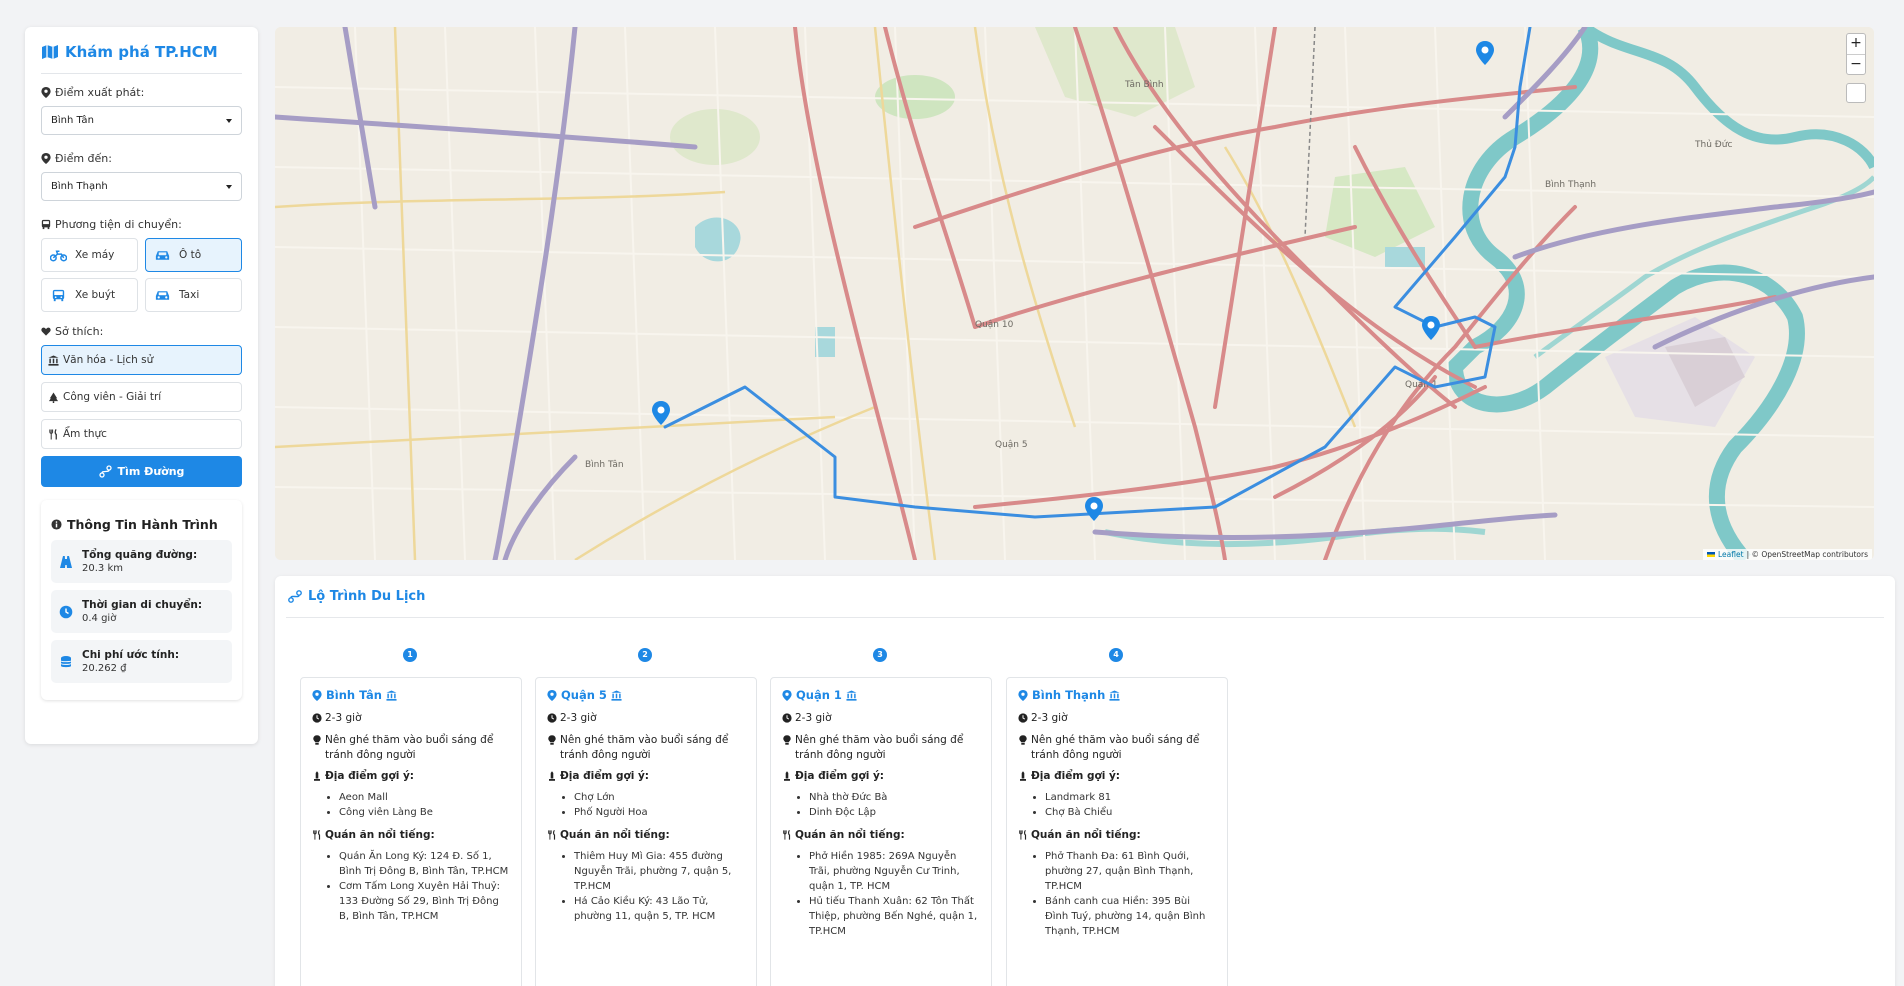 This screenshot has width=1904, height=986. What do you see at coordinates (58, 255) in the screenshot?
I see `motorcycle-icon` at bounding box center [58, 255].